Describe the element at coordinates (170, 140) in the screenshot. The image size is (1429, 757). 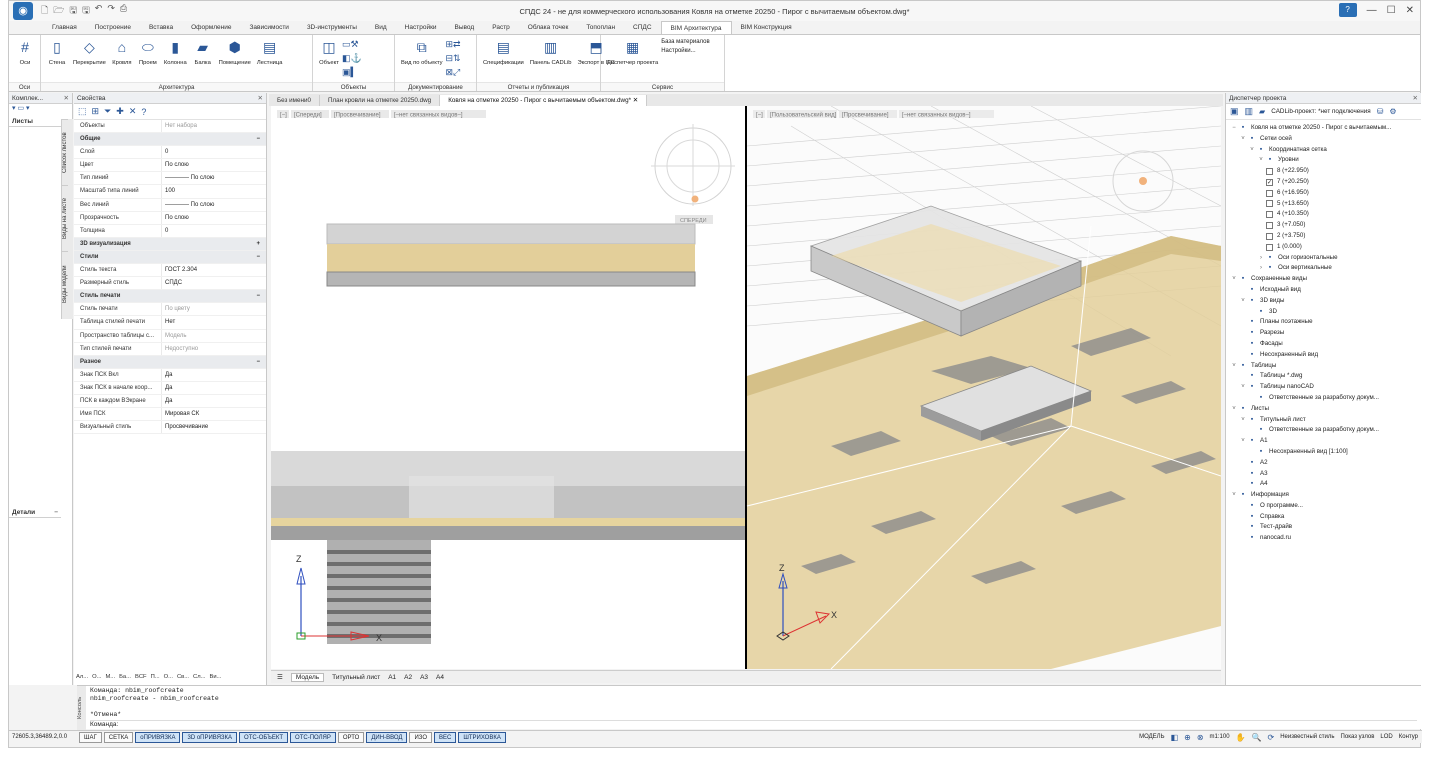
I see `property-section: Общие −` at that location.